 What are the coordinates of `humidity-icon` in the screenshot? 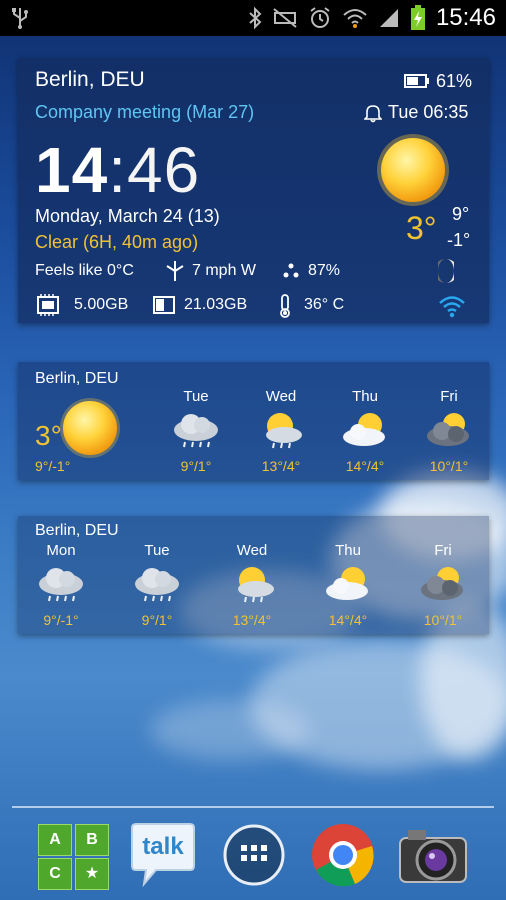 It's located at (291, 270).